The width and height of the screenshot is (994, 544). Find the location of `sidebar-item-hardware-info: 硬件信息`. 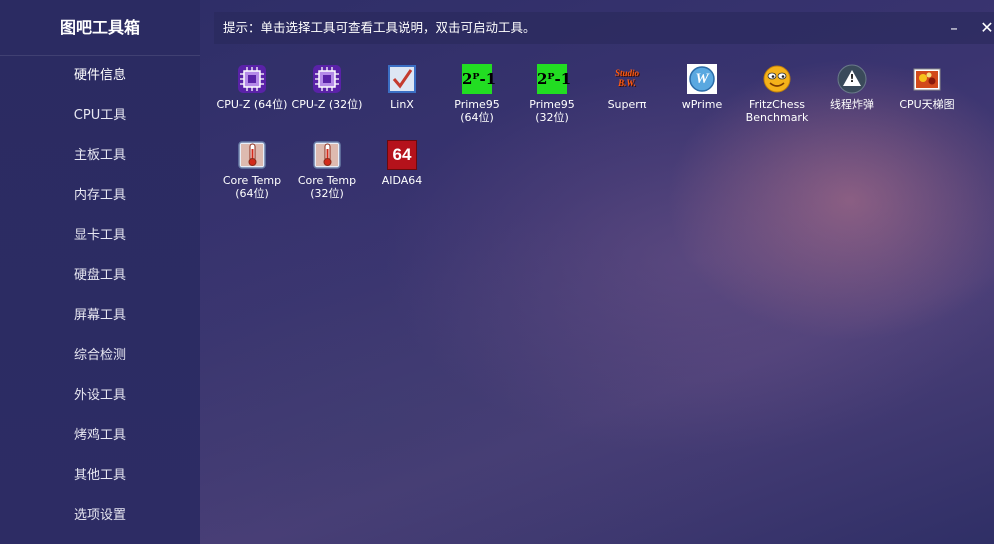

sidebar-item-hardware-info: 硬件信息 is located at coordinates (100, 76).